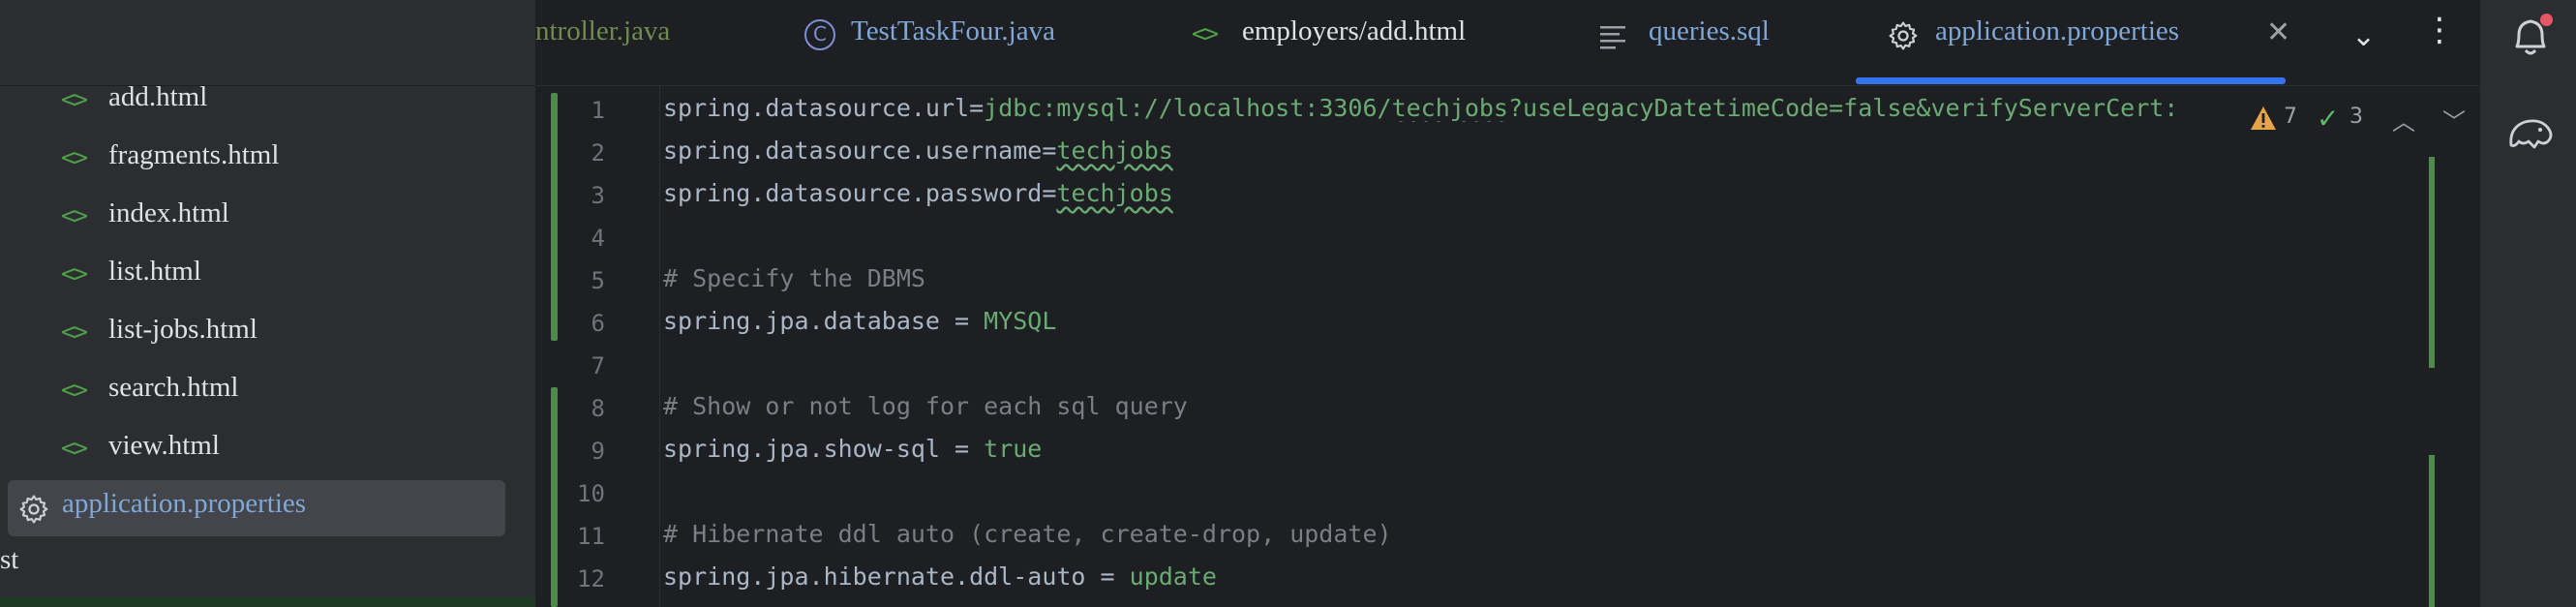 This screenshot has width=2576, height=607. What do you see at coordinates (267, 99) in the screenshot?
I see `tree-item-add-html: <> add.html` at bounding box center [267, 99].